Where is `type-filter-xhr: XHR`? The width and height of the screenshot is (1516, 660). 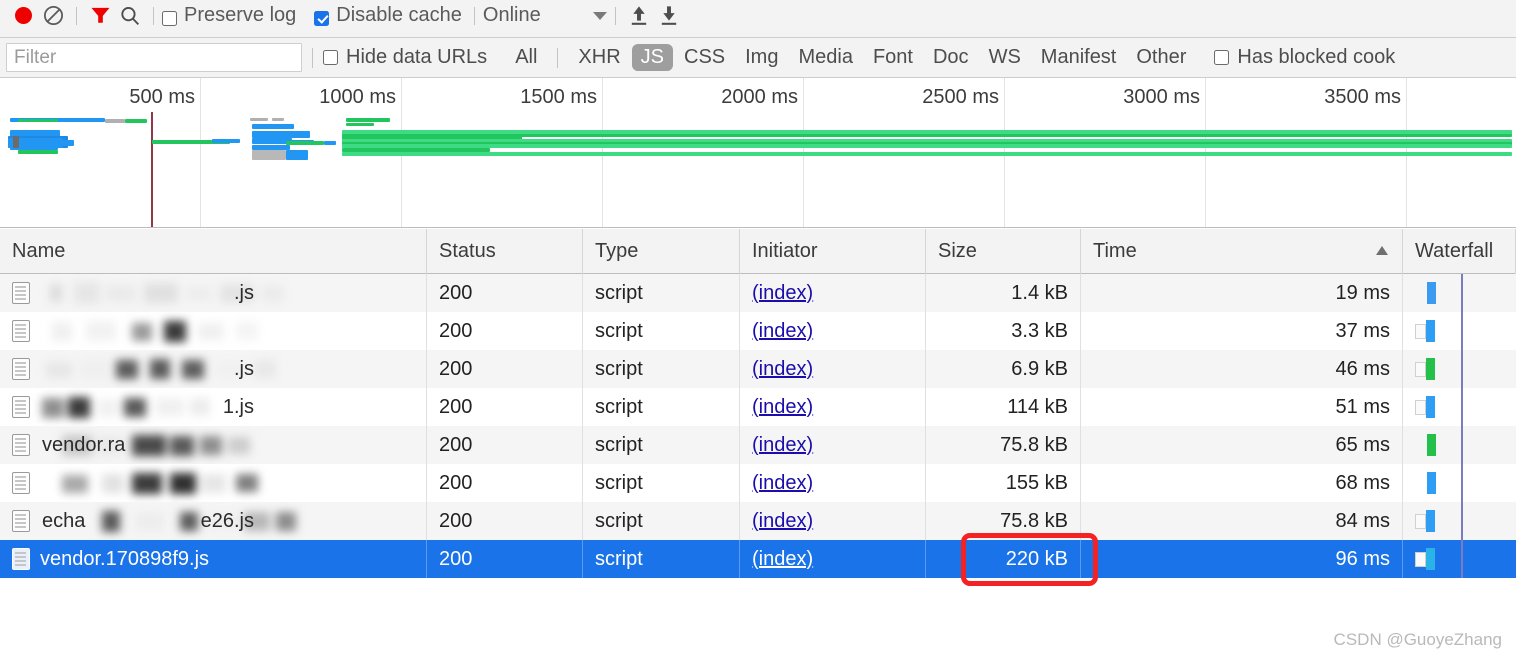
type-filter-xhr: XHR is located at coordinates (599, 57).